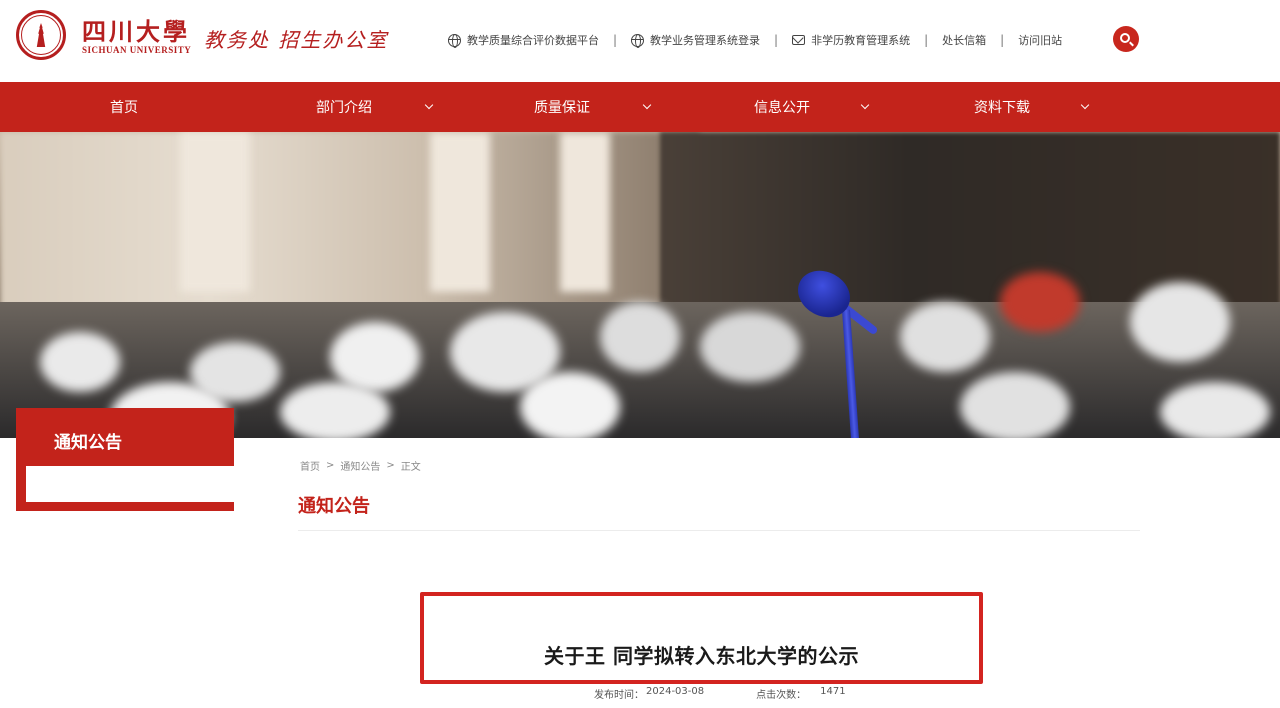  I want to click on department-name: 教务处 招生办公室, so click(296, 40).